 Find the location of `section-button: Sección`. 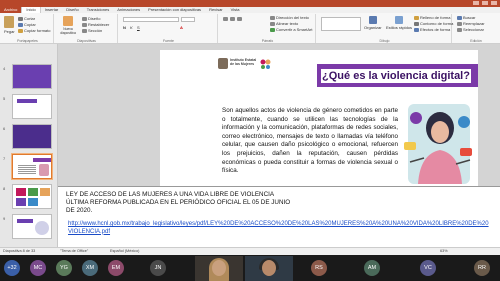

section-button: Sección is located at coordinates (92, 30).